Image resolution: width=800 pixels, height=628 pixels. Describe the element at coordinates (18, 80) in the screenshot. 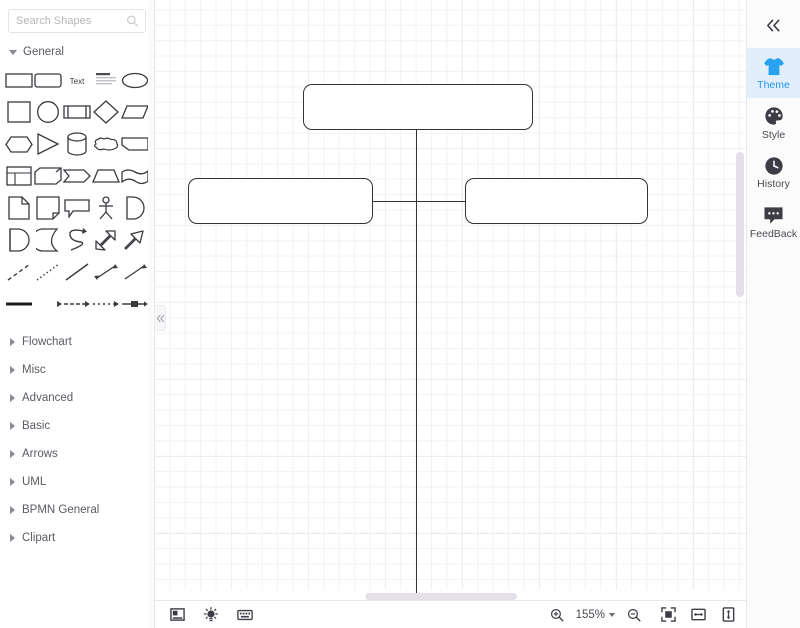

I see `shape-rectangle` at that location.